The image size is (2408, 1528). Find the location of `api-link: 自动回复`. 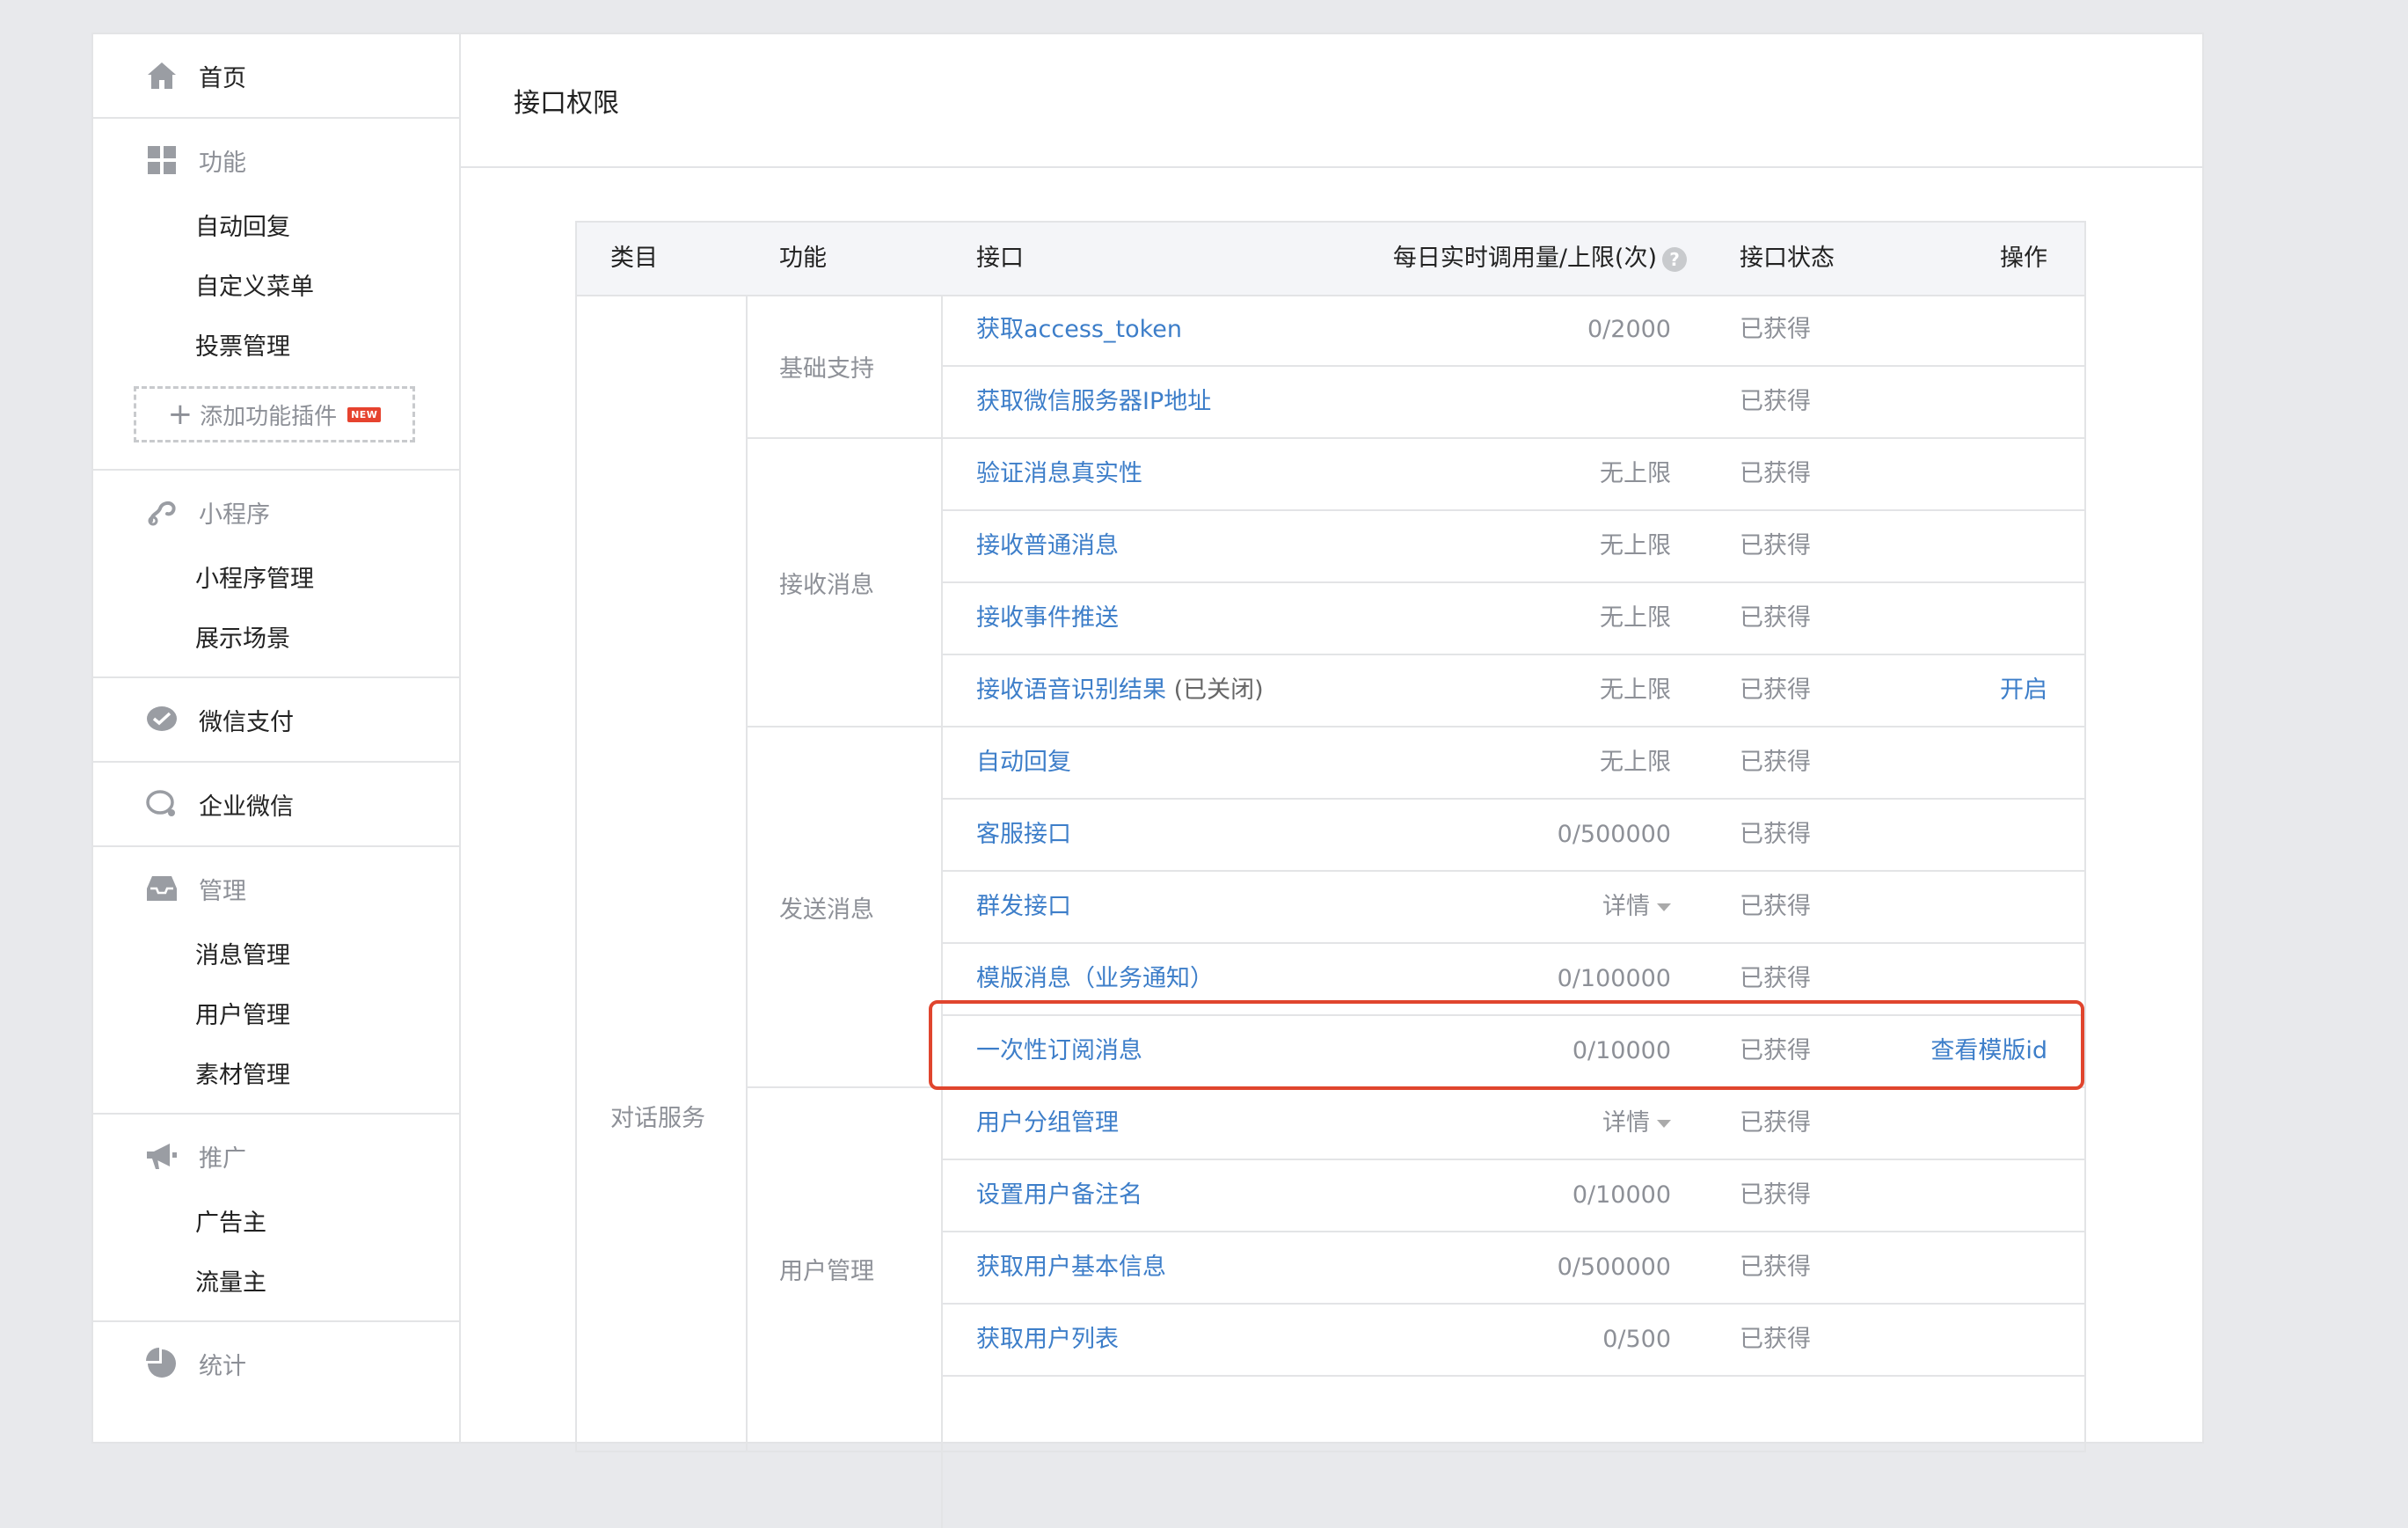

api-link: 自动回复 is located at coordinates (1023, 762).